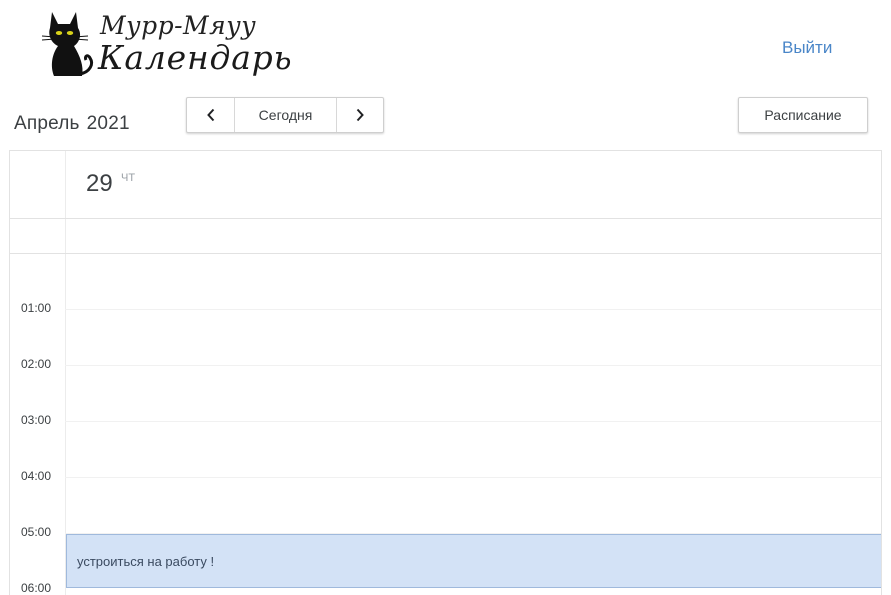 The image size is (891, 595). What do you see at coordinates (108, 123) in the screenshot?
I see `year-value: 2021` at bounding box center [108, 123].